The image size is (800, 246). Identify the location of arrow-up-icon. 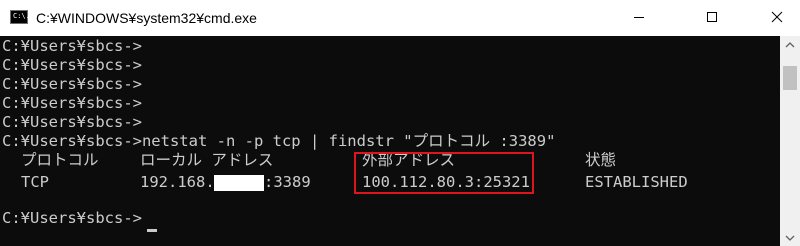
(790, 45).